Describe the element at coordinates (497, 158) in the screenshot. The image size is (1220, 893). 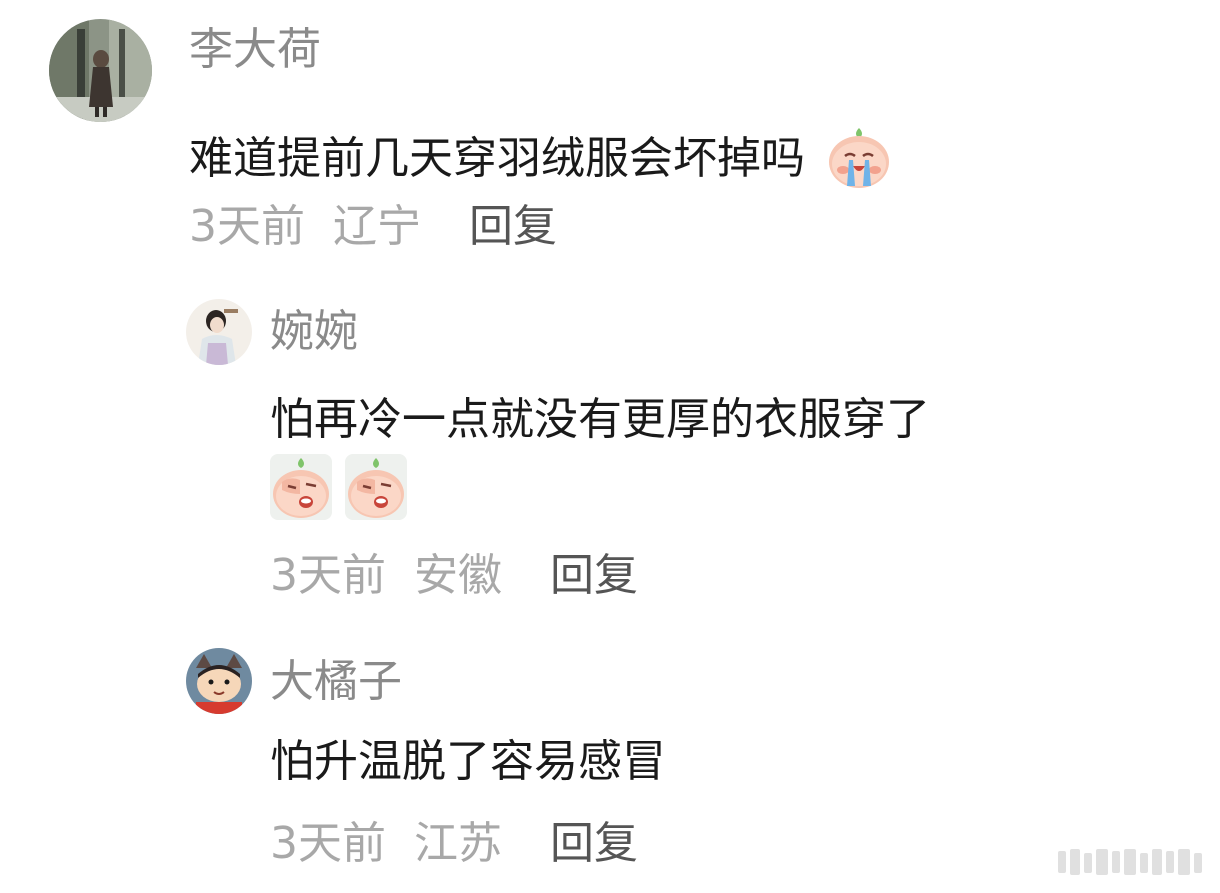
I see `comment-text-content: 难道提前几天穿羽绒服会坏掉吗` at that location.